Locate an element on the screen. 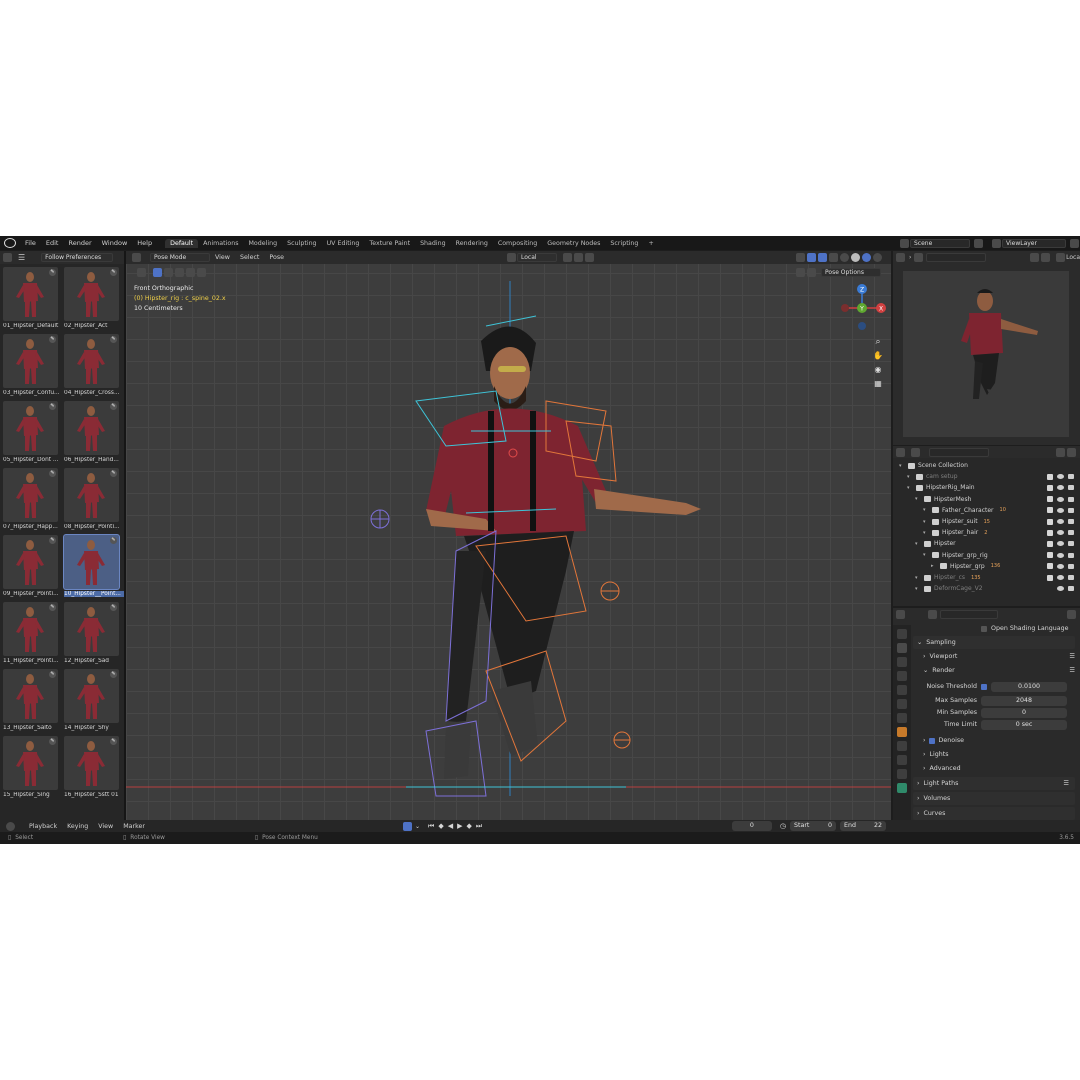 The image size is (1080, 1080). advanced-subpanel: › Advanced is located at coordinates (999, 768).